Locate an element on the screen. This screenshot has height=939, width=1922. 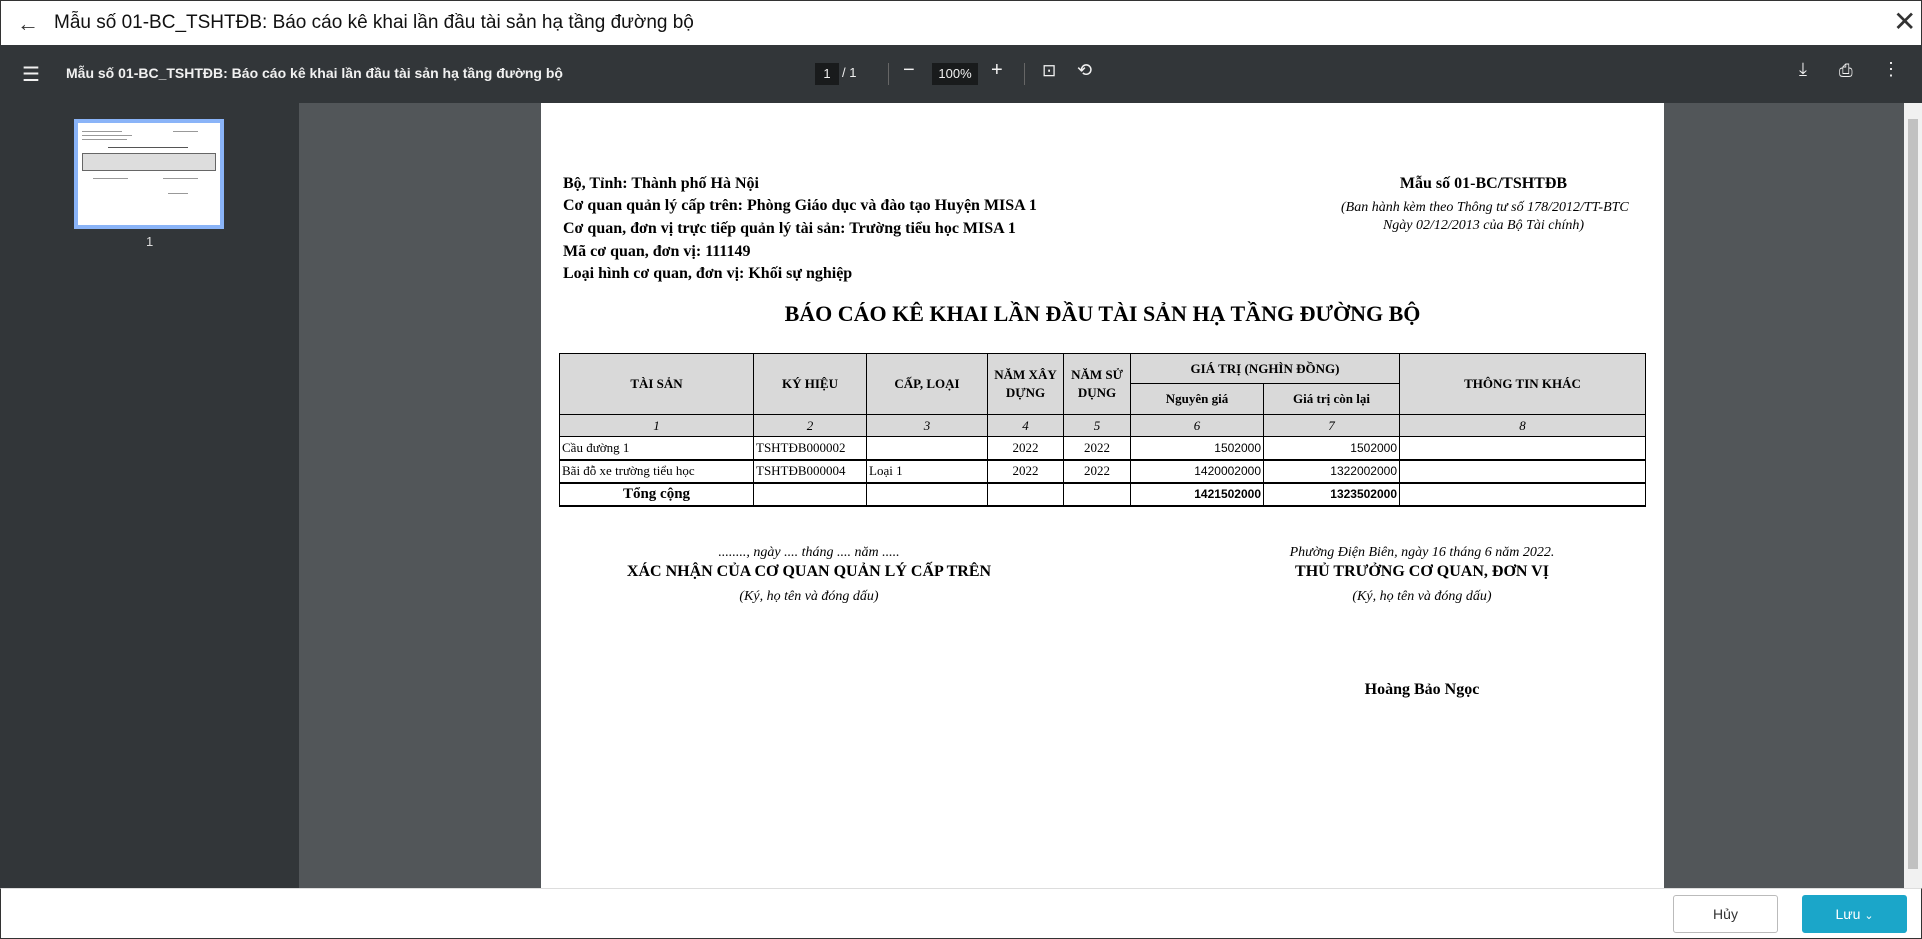
zoom-input: 100% is located at coordinates (955, 74).